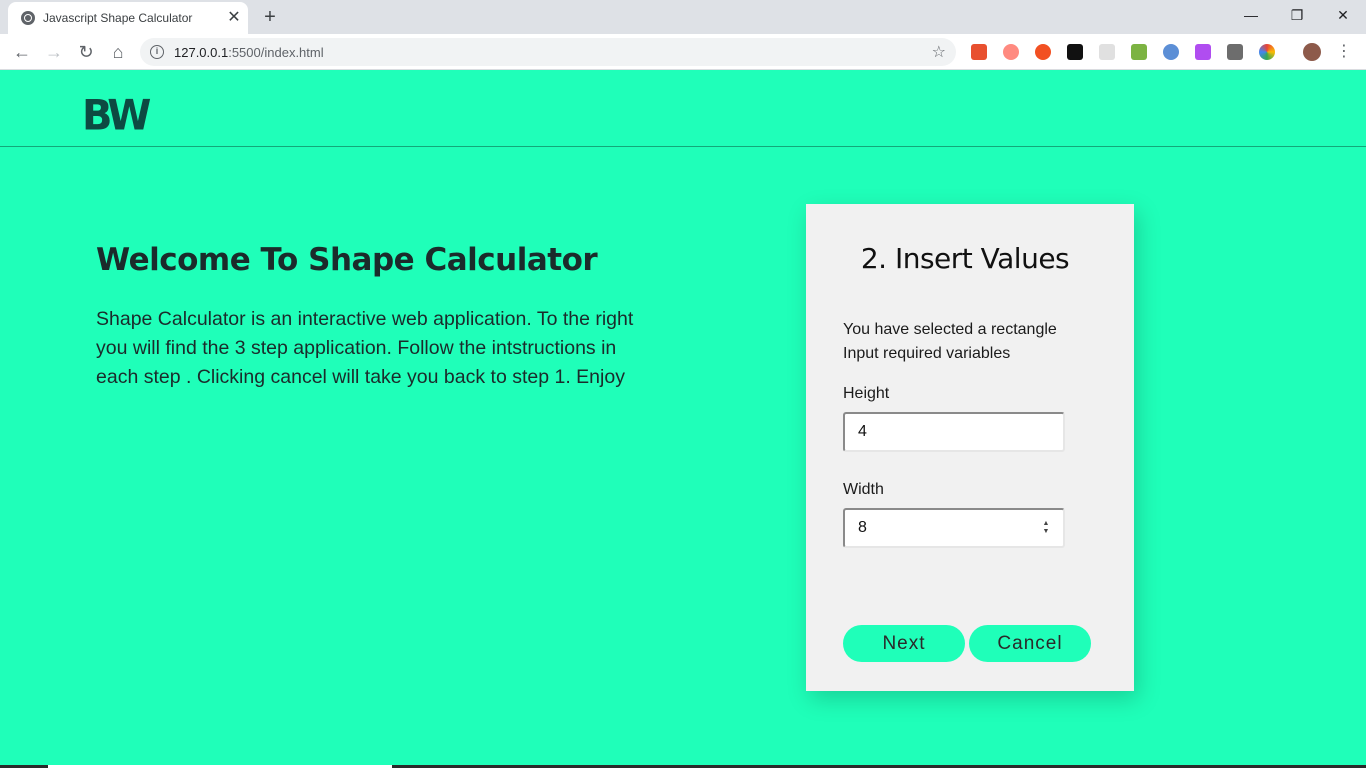 The width and height of the screenshot is (1366, 768). I want to click on step-title: 2. Insert Values, so click(965, 258).